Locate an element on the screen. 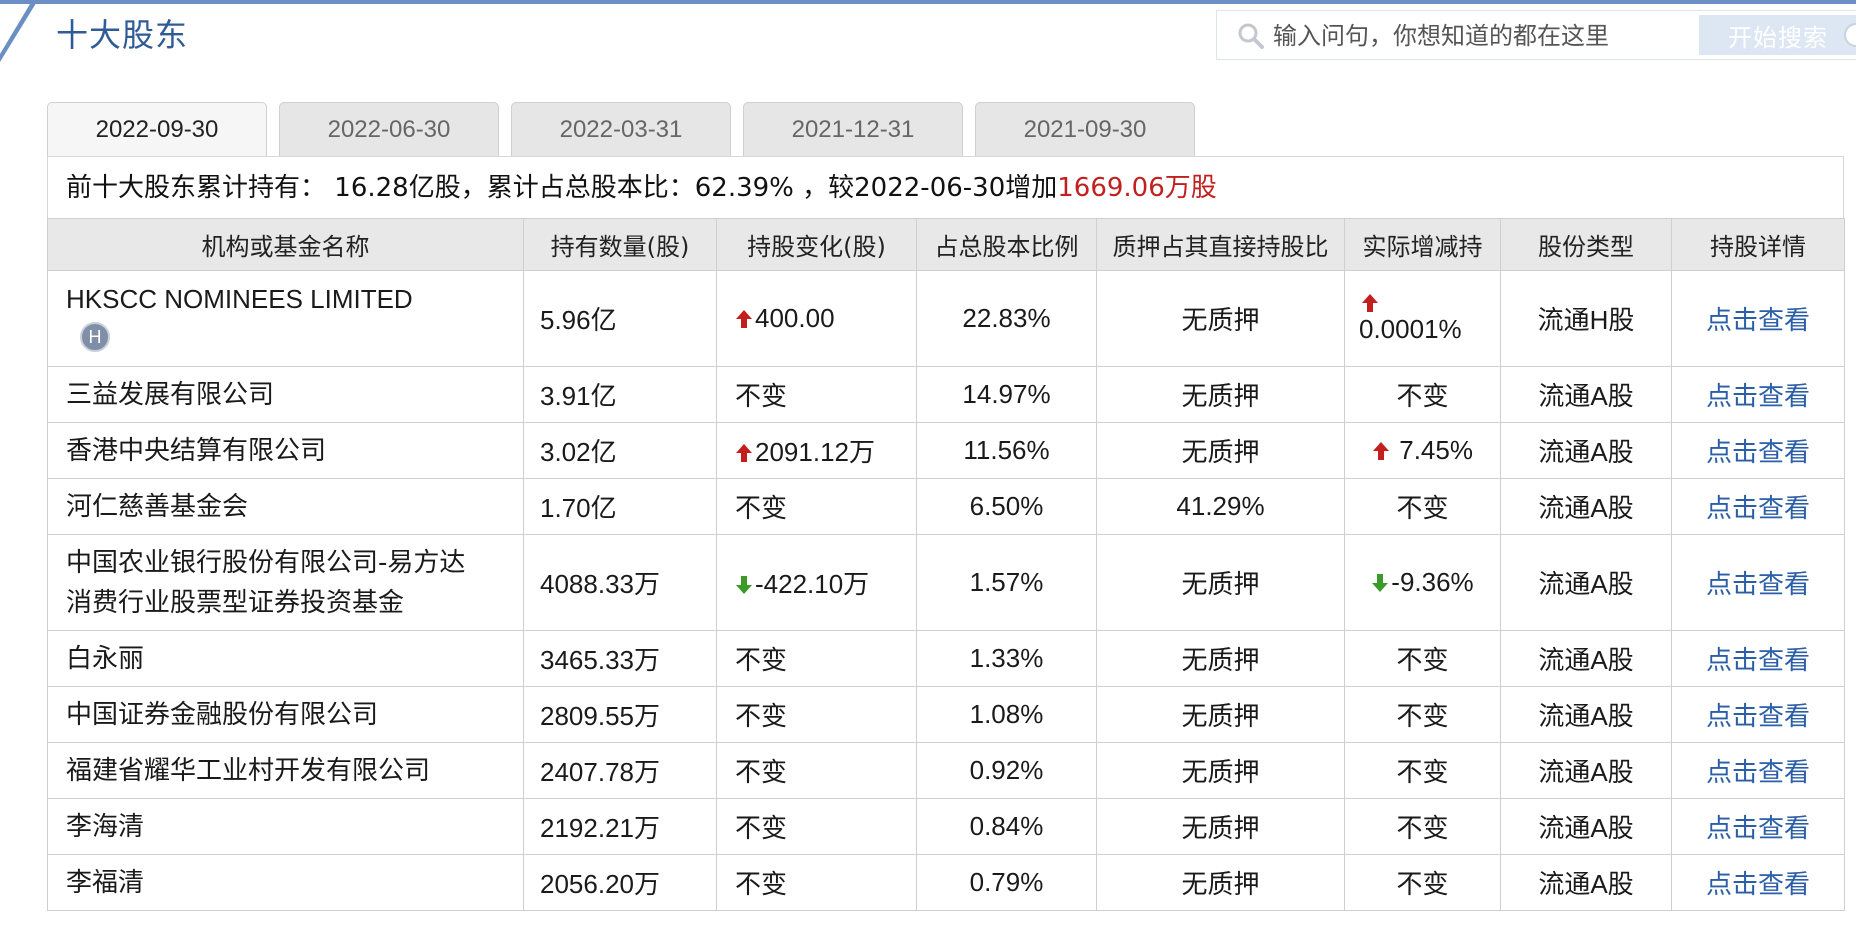  ratio-cell: 11.56% is located at coordinates (1006, 450).